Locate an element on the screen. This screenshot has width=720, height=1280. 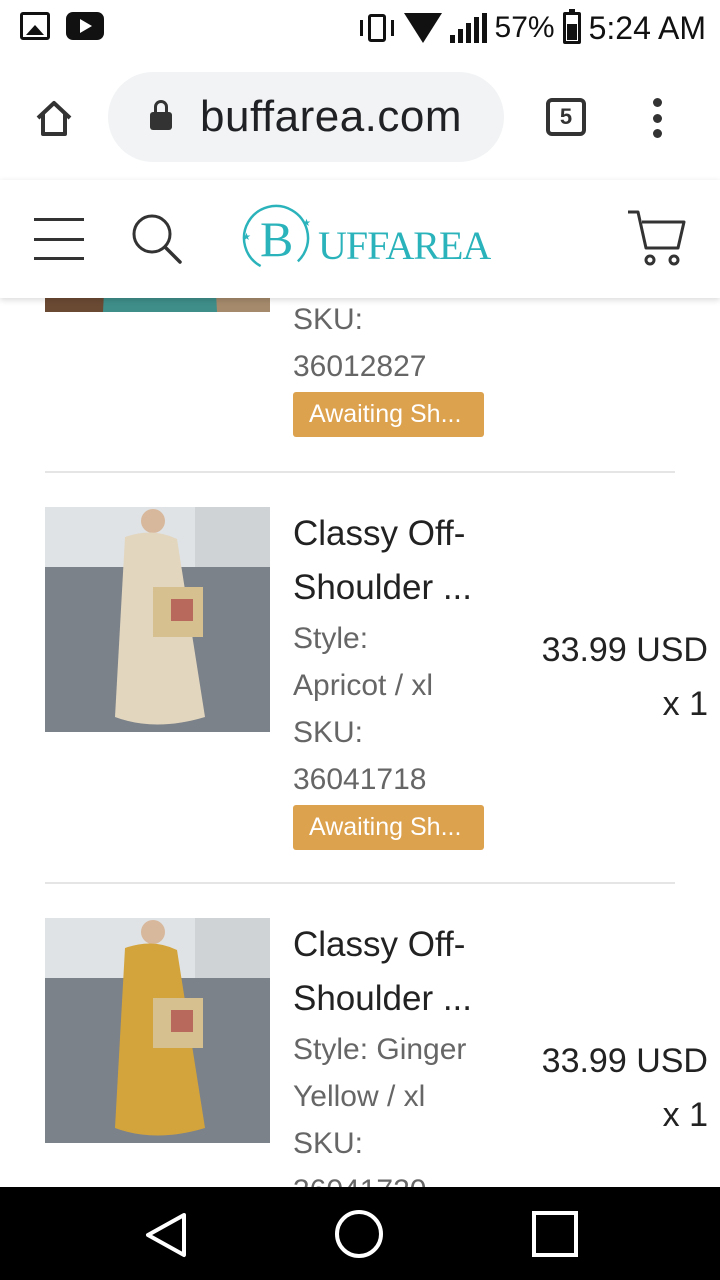
url-text: buffarea.com is located at coordinates (331, 116).